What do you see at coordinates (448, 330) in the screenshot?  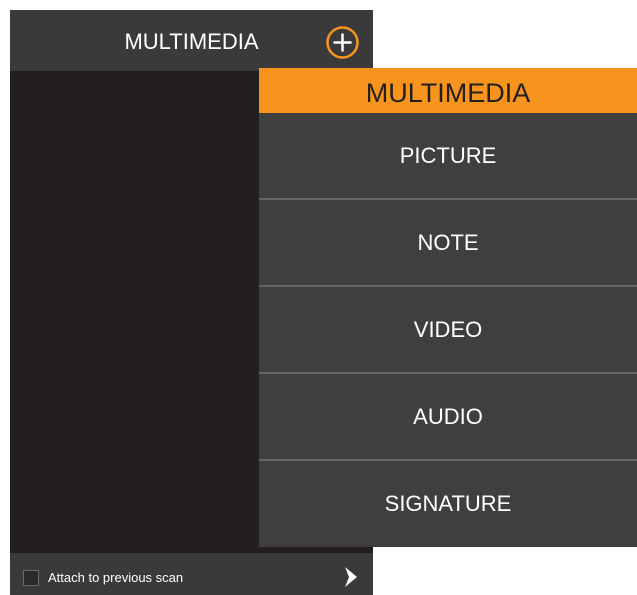 I see `menu-item-video: VIDEO` at bounding box center [448, 330].